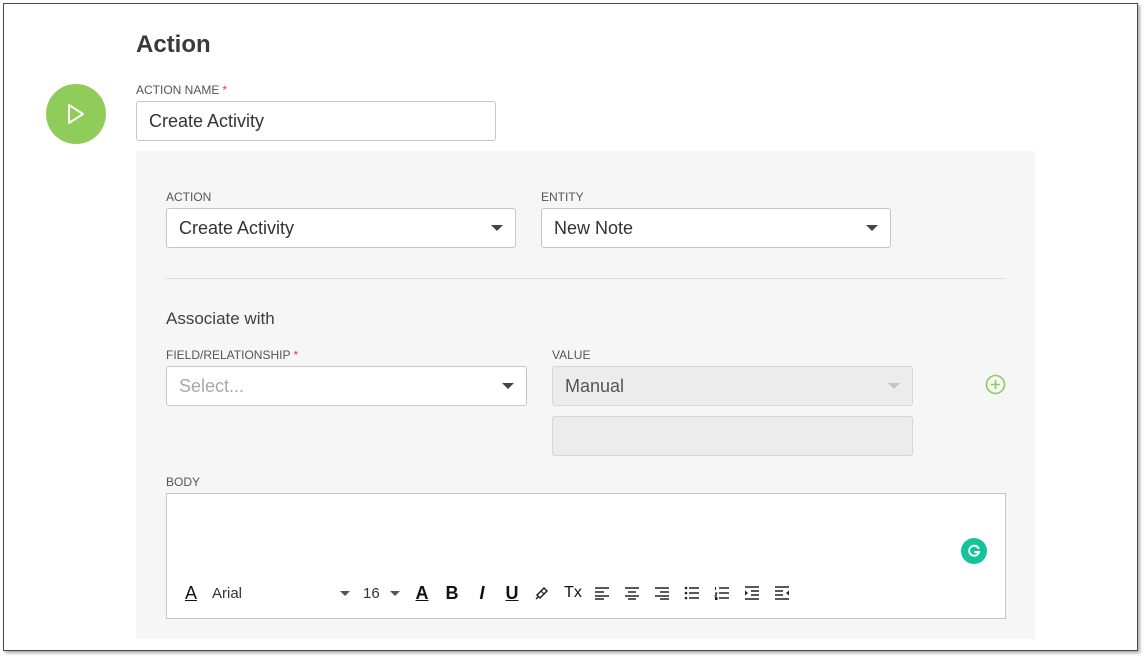 This screenshot has width=1147, height=660. I want to click on font-family-select: Arial, so click(227, 593).